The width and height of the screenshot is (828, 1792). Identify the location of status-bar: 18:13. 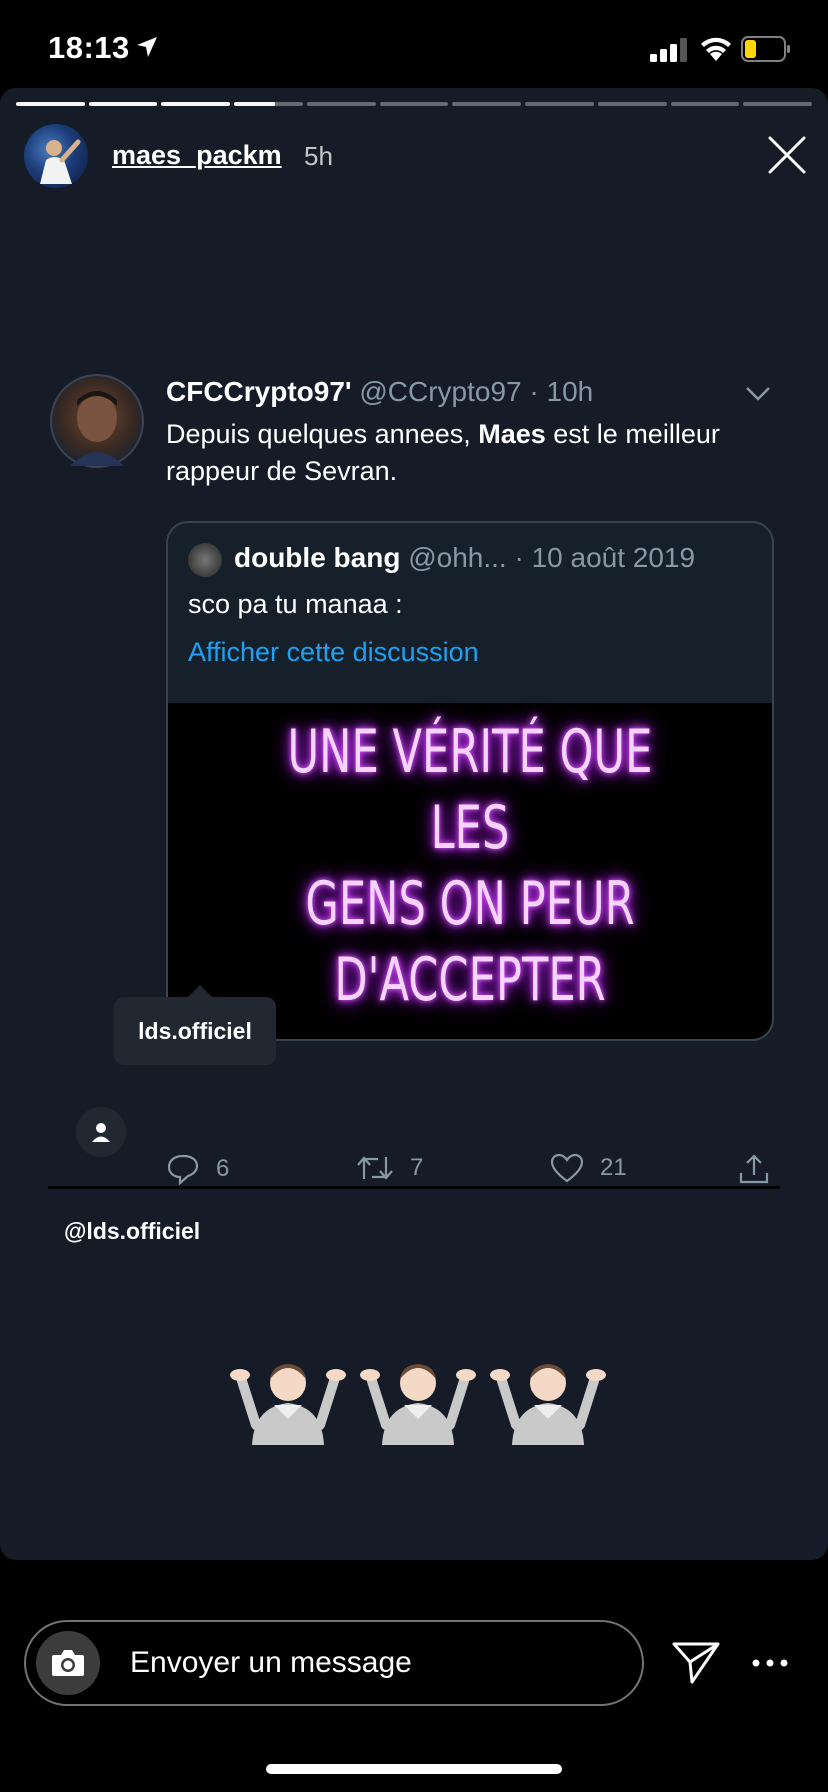
(414, 45).